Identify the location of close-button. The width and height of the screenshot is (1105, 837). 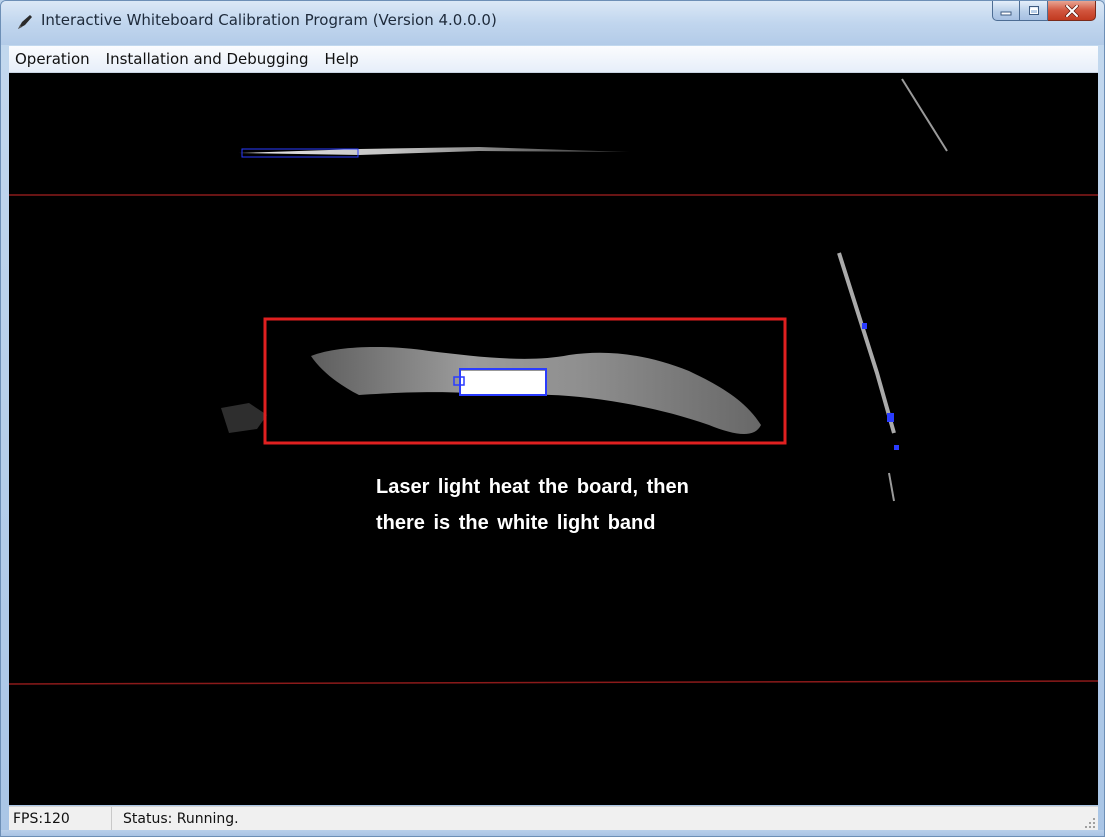
(1072, 11).